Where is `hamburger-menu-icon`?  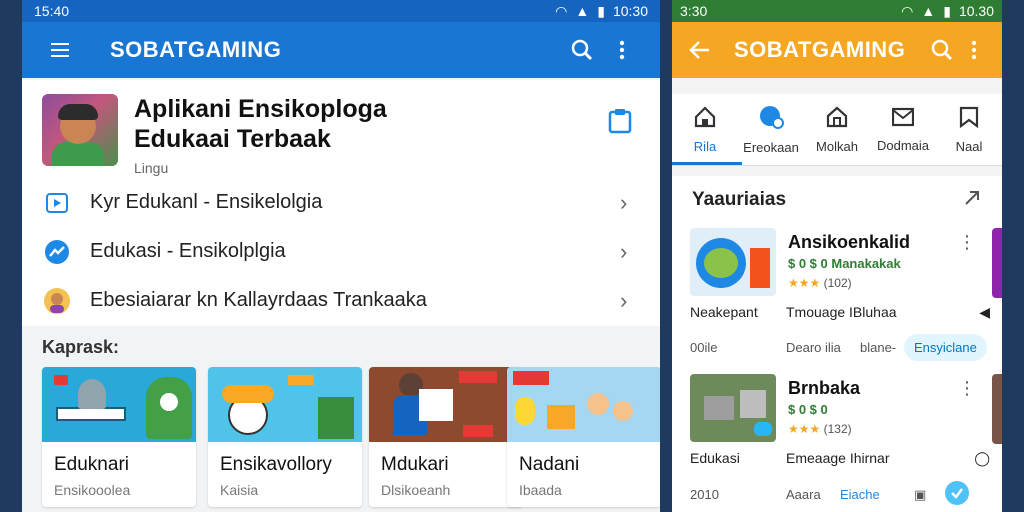
hamburger-menu-icon is located at coordinates (60, 50).